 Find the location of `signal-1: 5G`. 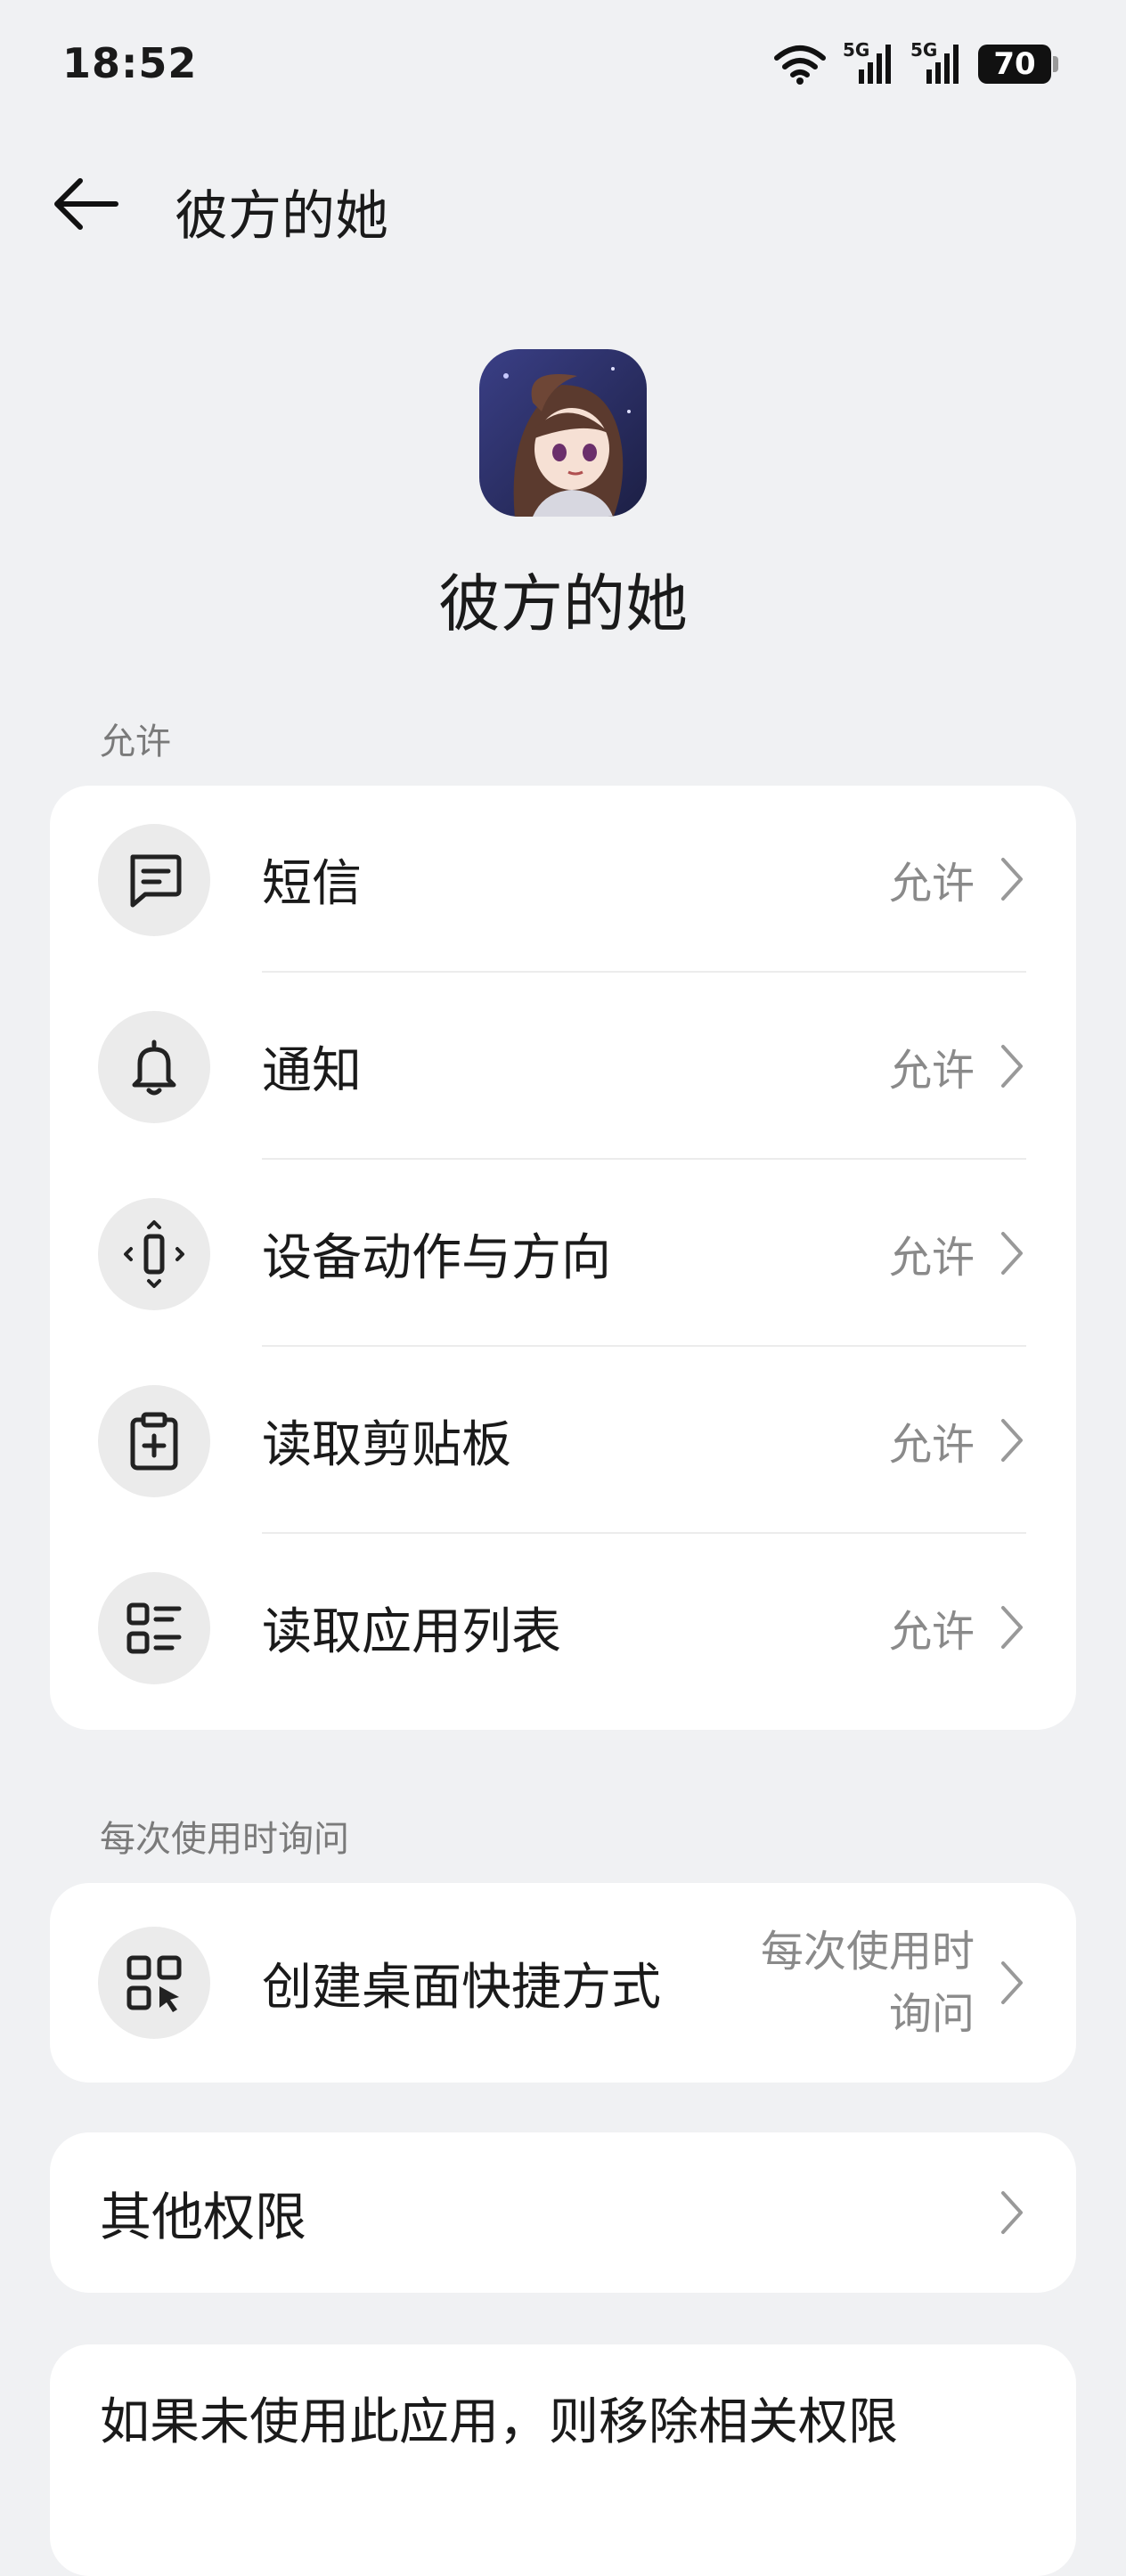

signal-1: 5G is located at coordinates (868, 63).